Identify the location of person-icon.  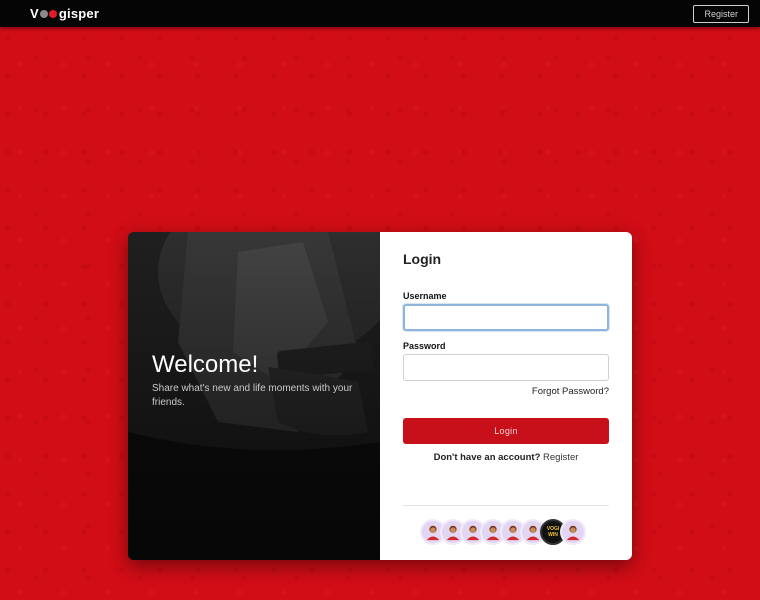
(573, 533).